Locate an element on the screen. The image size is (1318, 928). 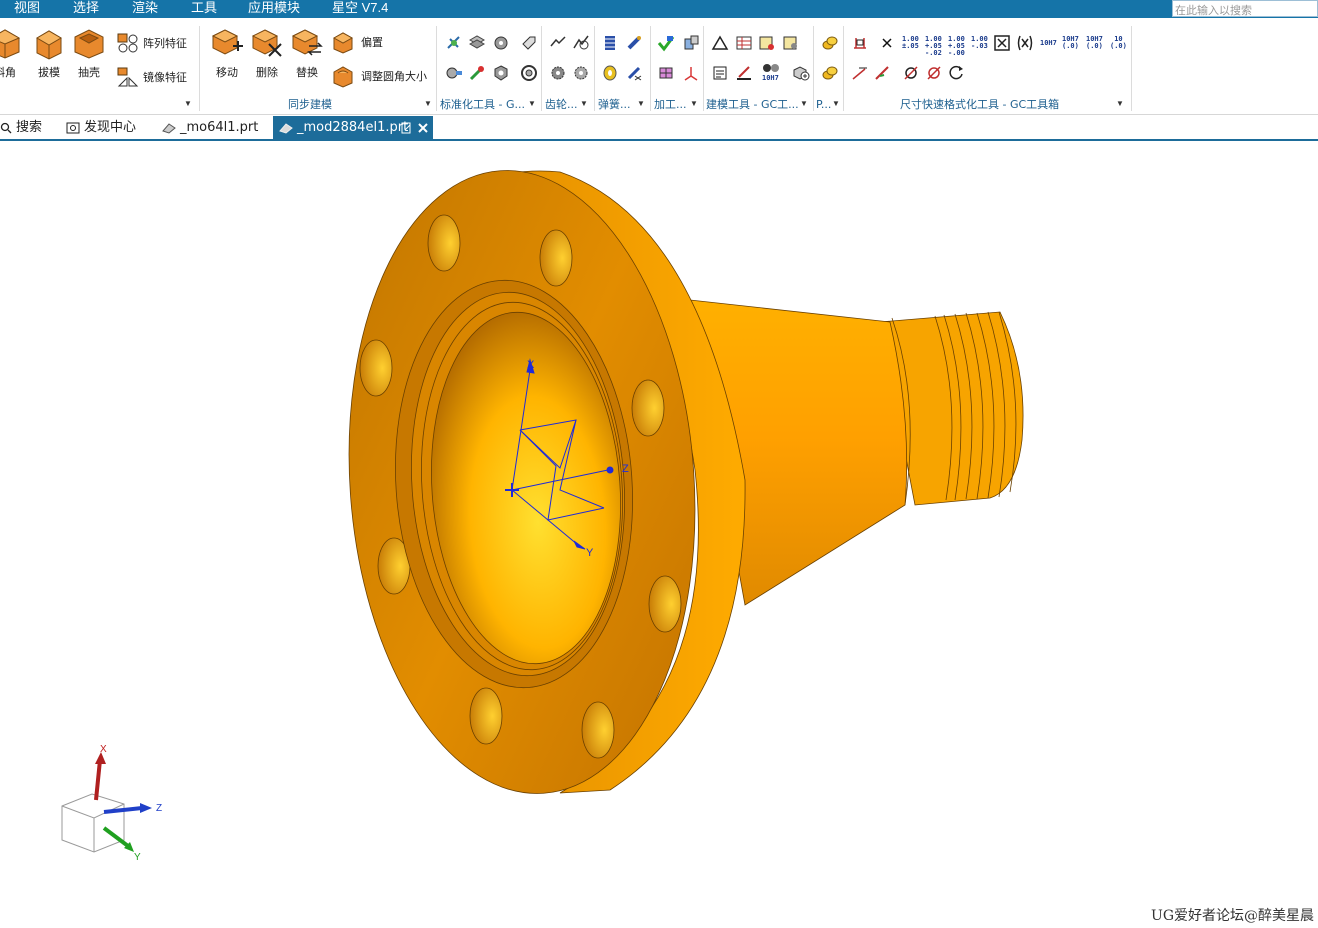
spring-group-more-icon: ▼ is located at coordinates (641, 103).